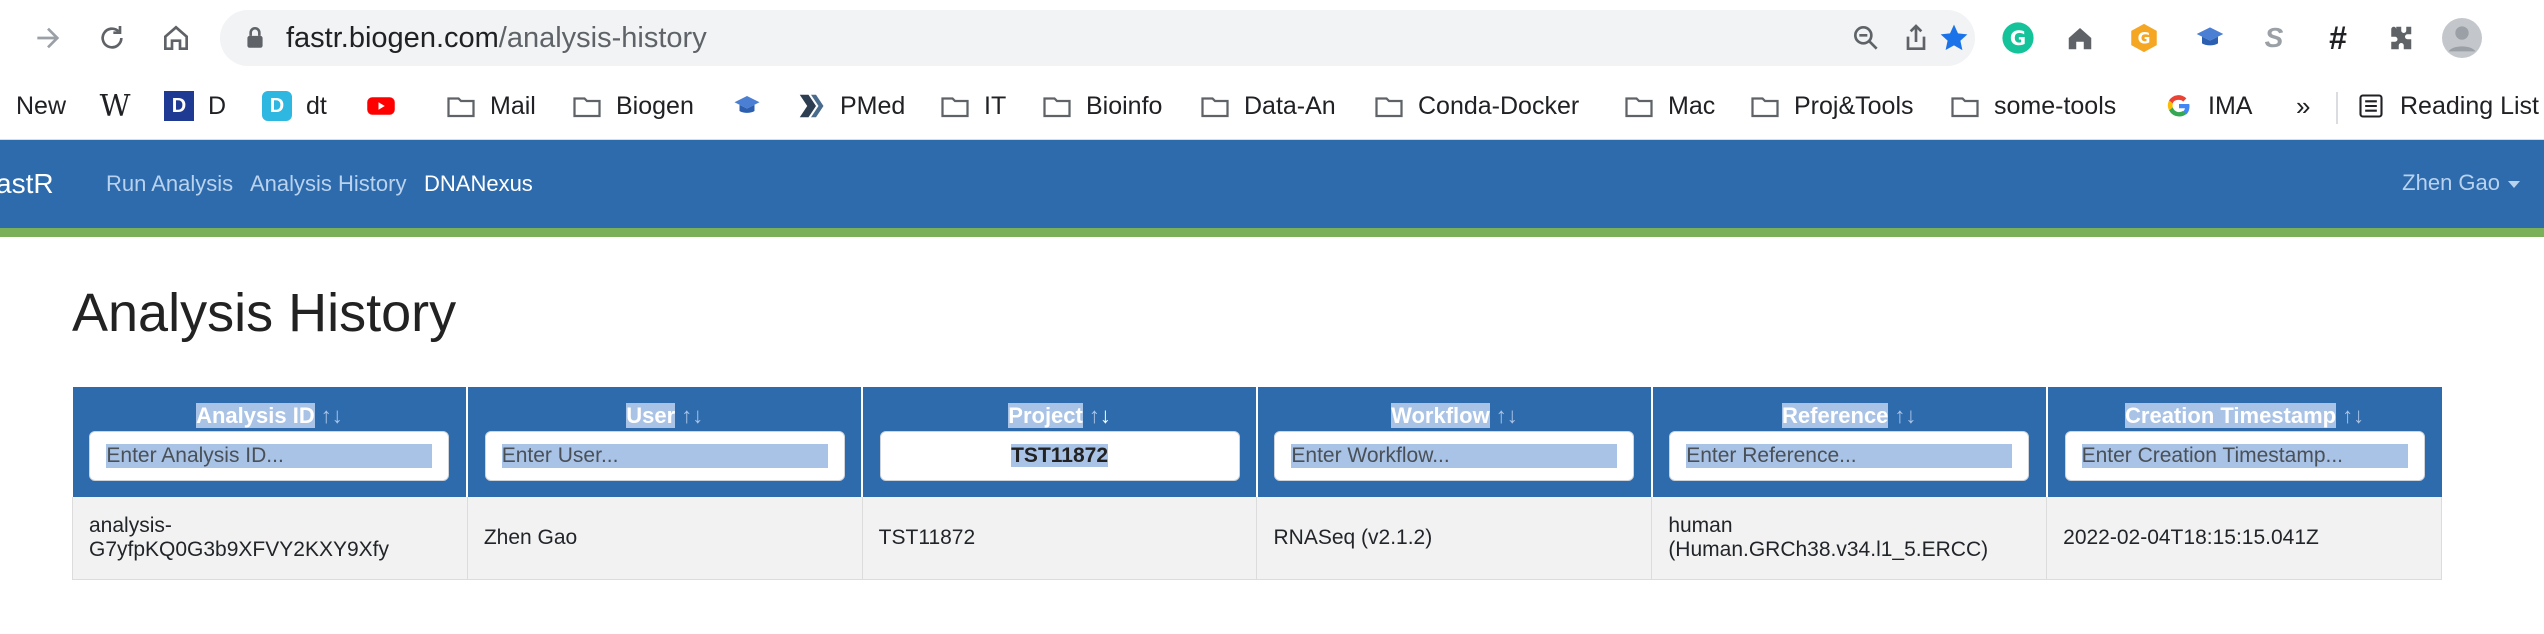 The height and width of the screenshot is (634, 2544). I want to click on column-label: Reference, so click(1835, 415).